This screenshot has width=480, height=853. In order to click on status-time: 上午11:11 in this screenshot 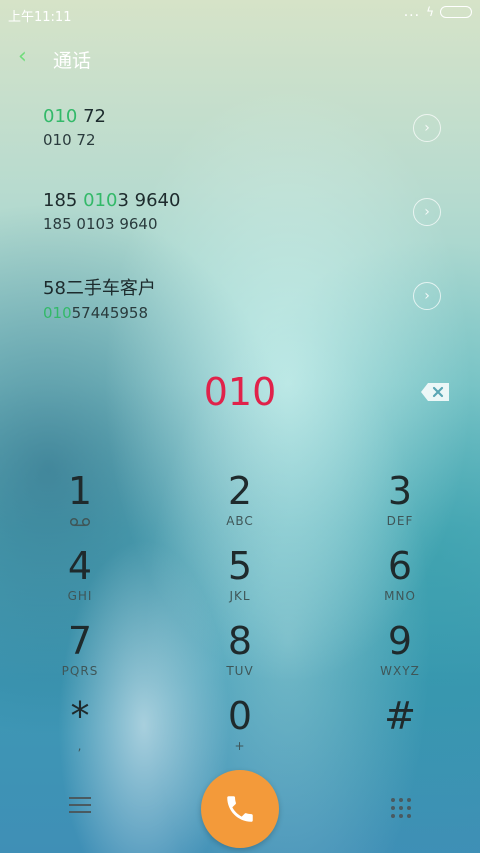, I will do `click(40, 17)`.